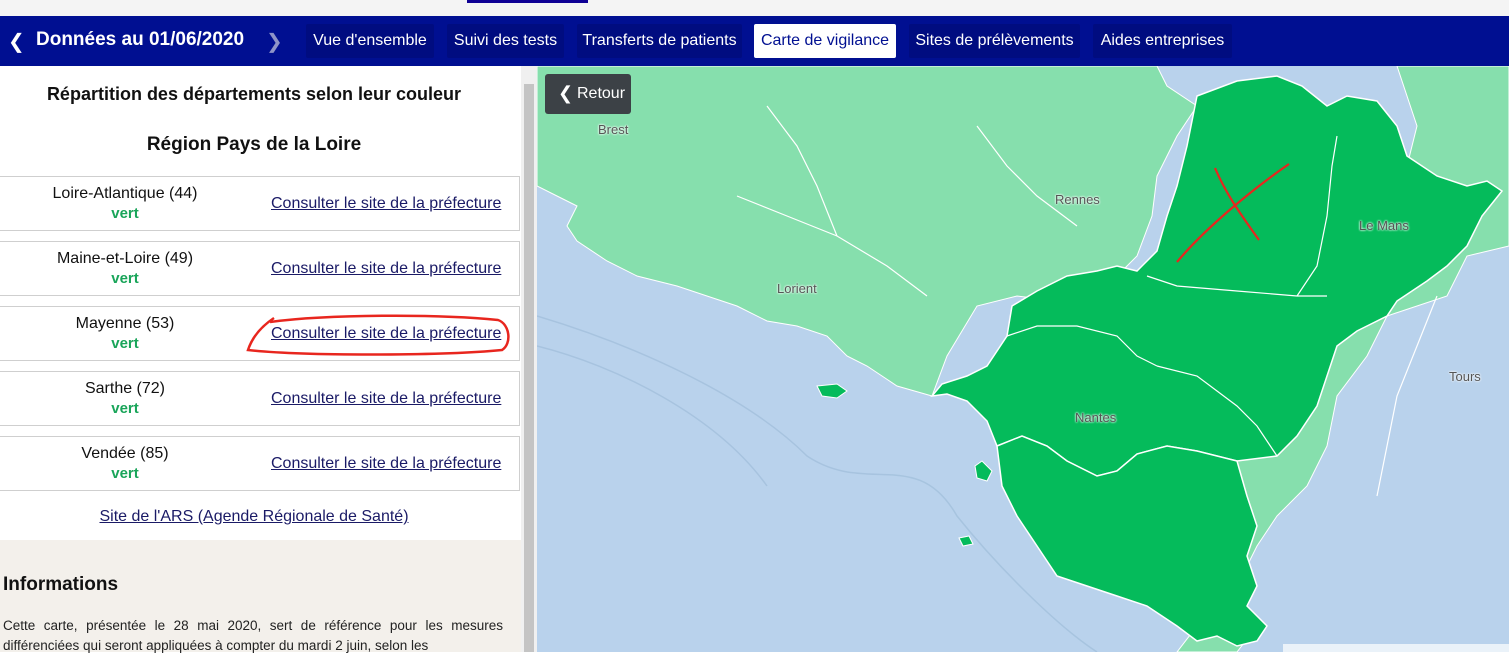 This screenshot has height=656, width=1509. I want to click on scrollbar-thumb, so click(529, 368).